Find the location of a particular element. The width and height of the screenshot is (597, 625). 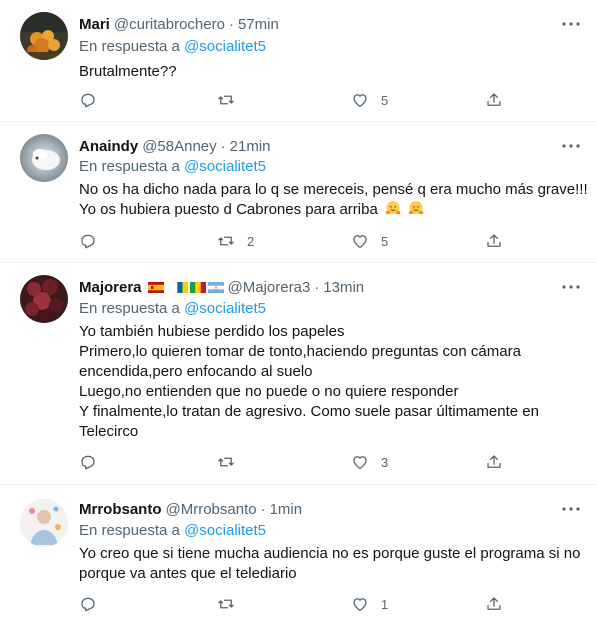

like-button: 3 is located at coordinates (369, 462).